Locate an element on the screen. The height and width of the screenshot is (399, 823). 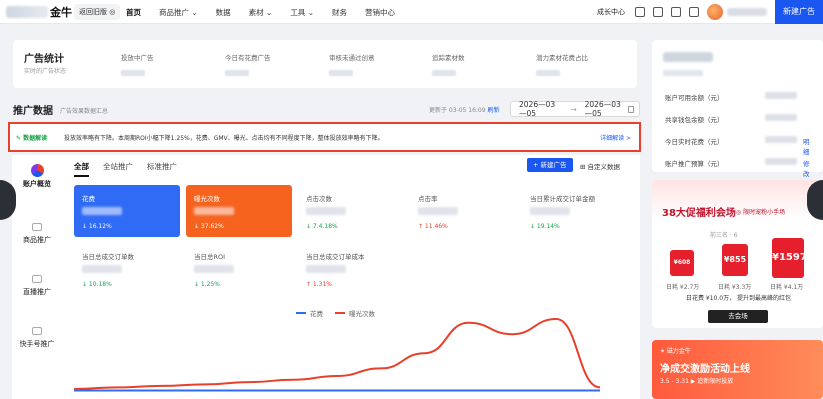
main-nav: 首页 商品推广 ⌄ 数据 素材 ⌄ 工具 ⌄ 财务 营销中心 is located at coordinates (269, 12).